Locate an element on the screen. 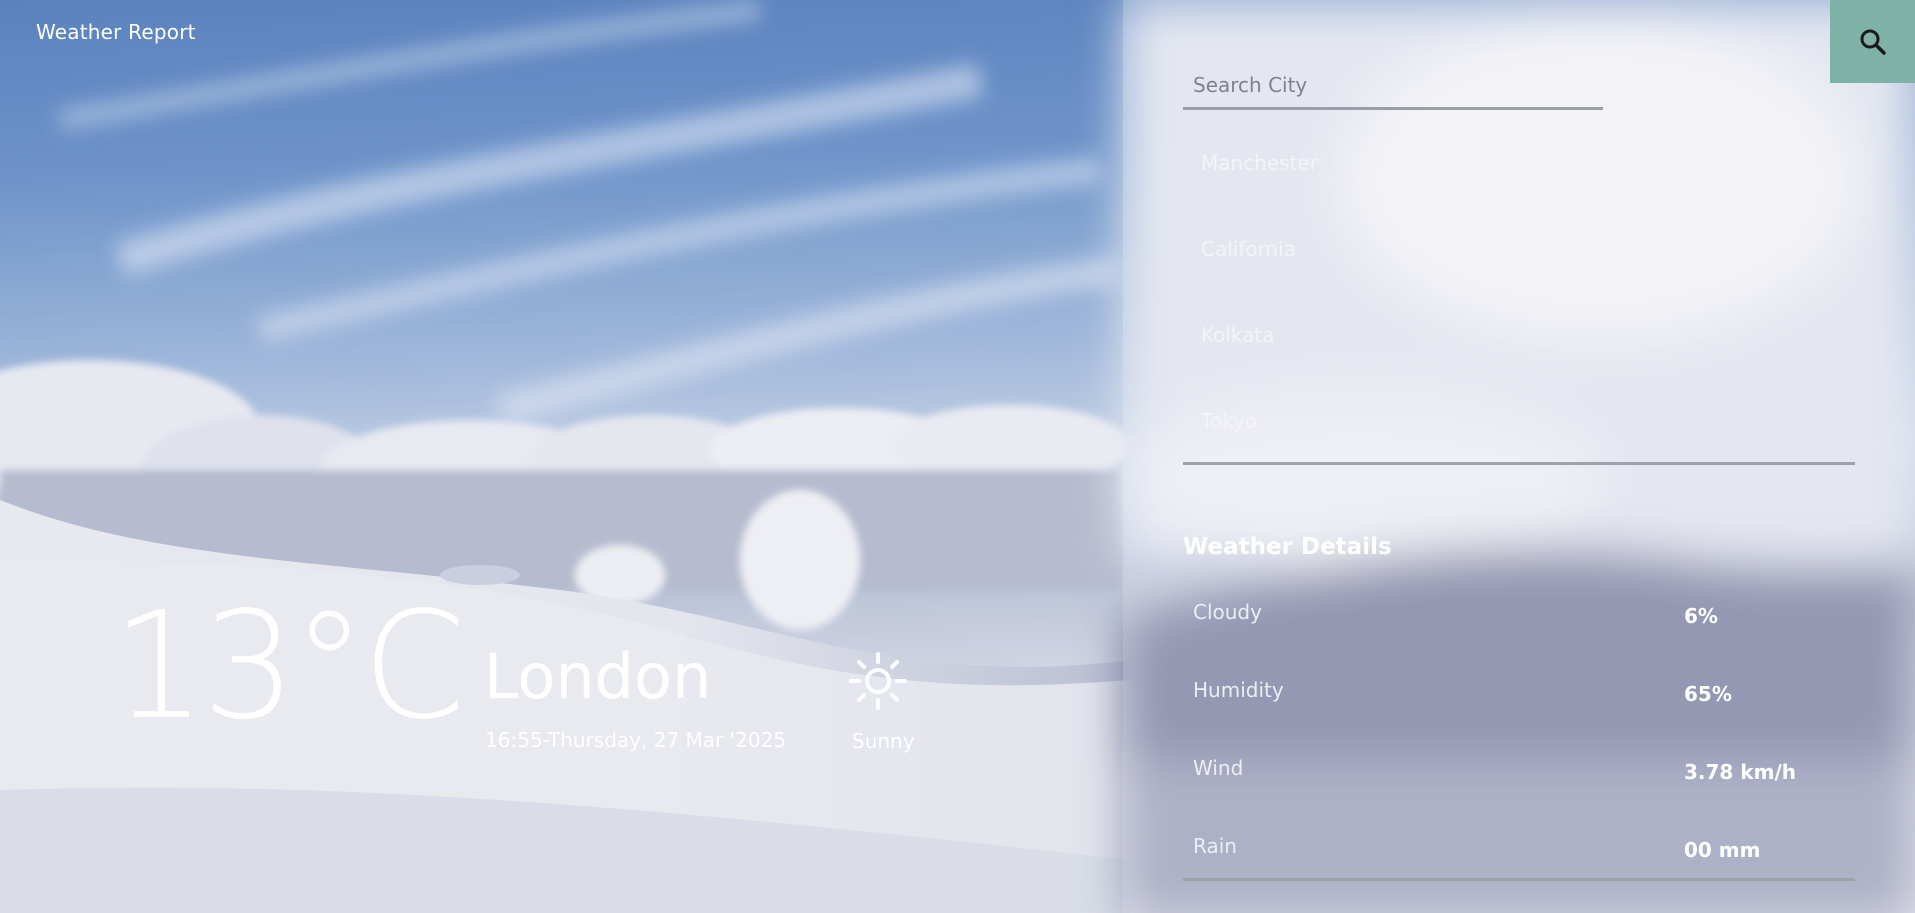 The width and height of the screenshot is (1915, 913). search-field is located at coordinates (1393, 86).